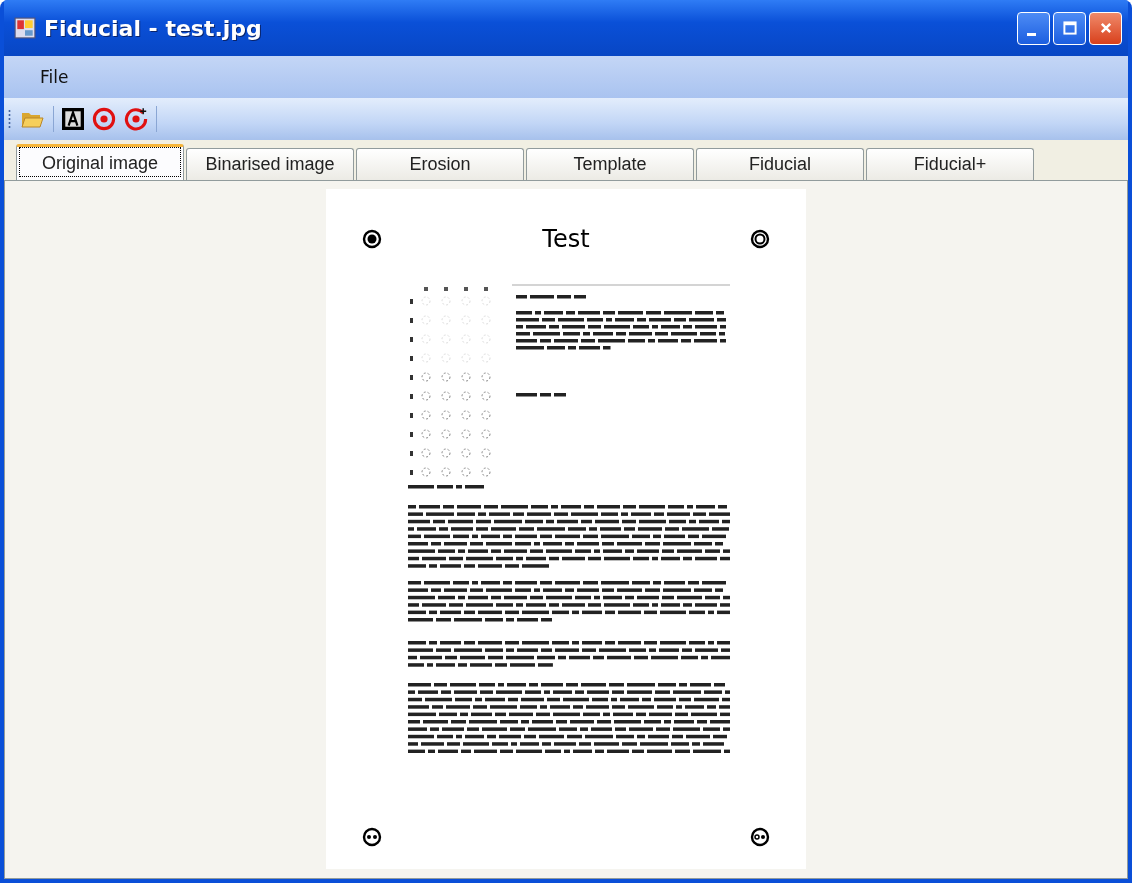 The image size is (1132, 883). I want to click on tab: Template, so click(610, 164).